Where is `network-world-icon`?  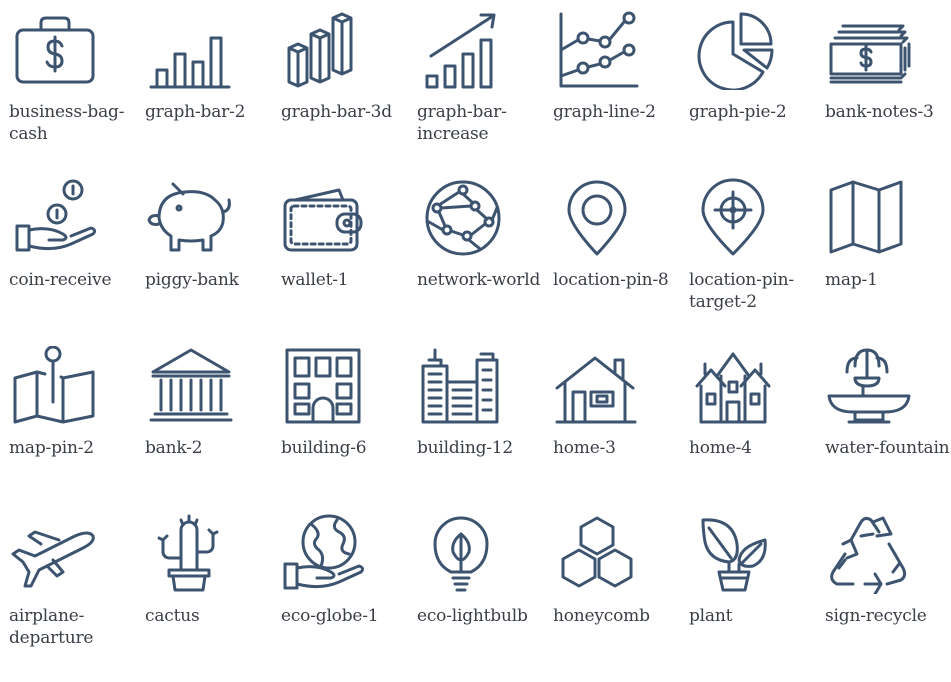 network-world-icon is located at coordinates (462, 218).